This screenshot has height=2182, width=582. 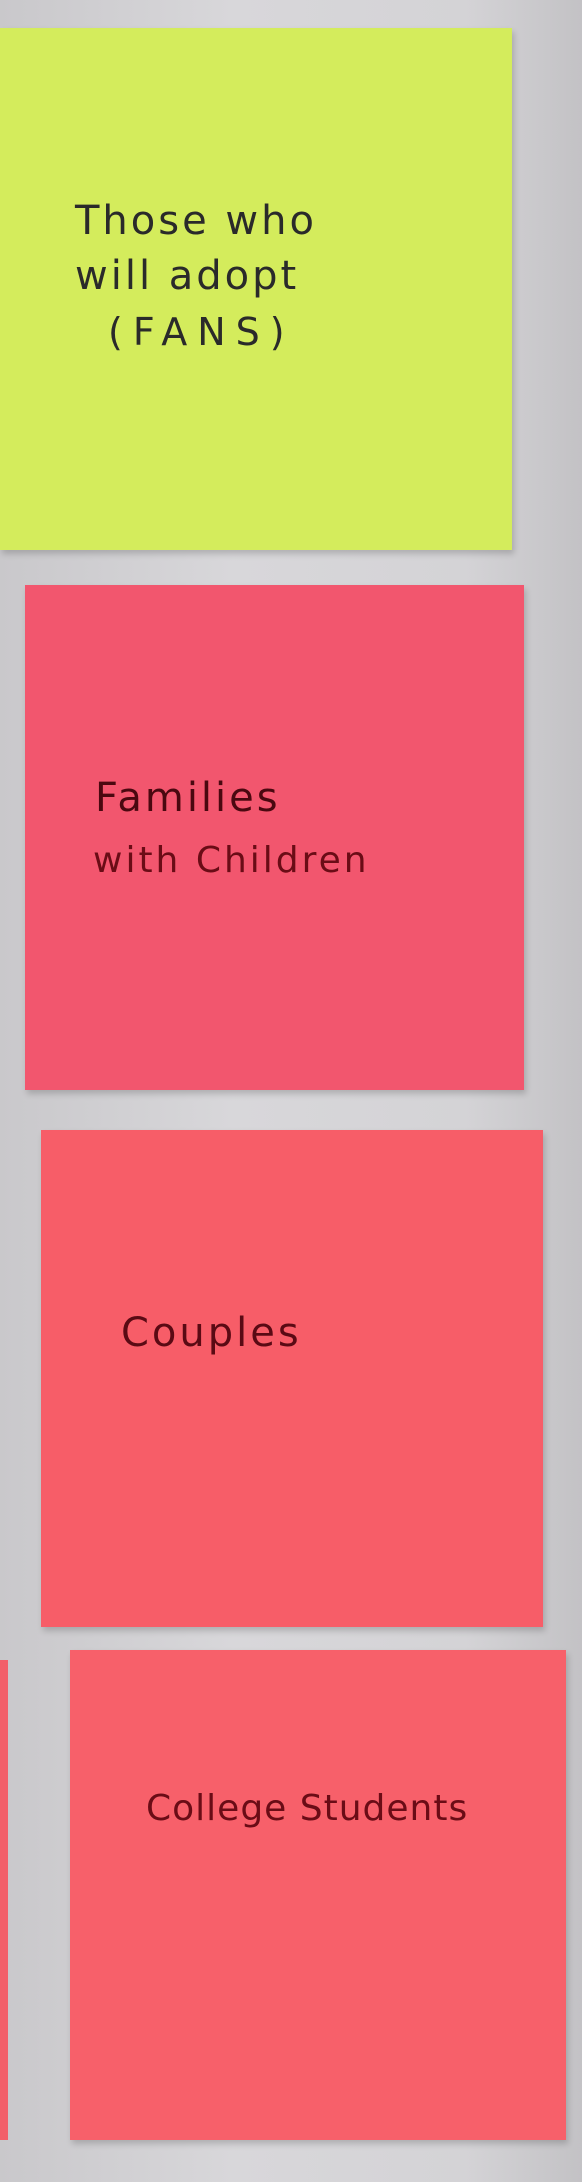 What do you see at coordinates (196, 221) in the screenshot?
I see `note-text-line: Those who` at bounding box center [196, 221].